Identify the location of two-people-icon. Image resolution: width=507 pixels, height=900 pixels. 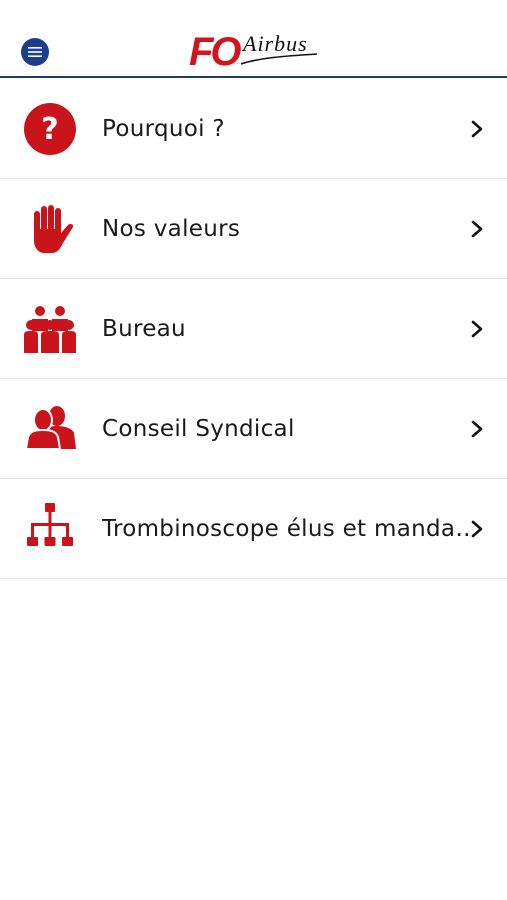
(50, 429).